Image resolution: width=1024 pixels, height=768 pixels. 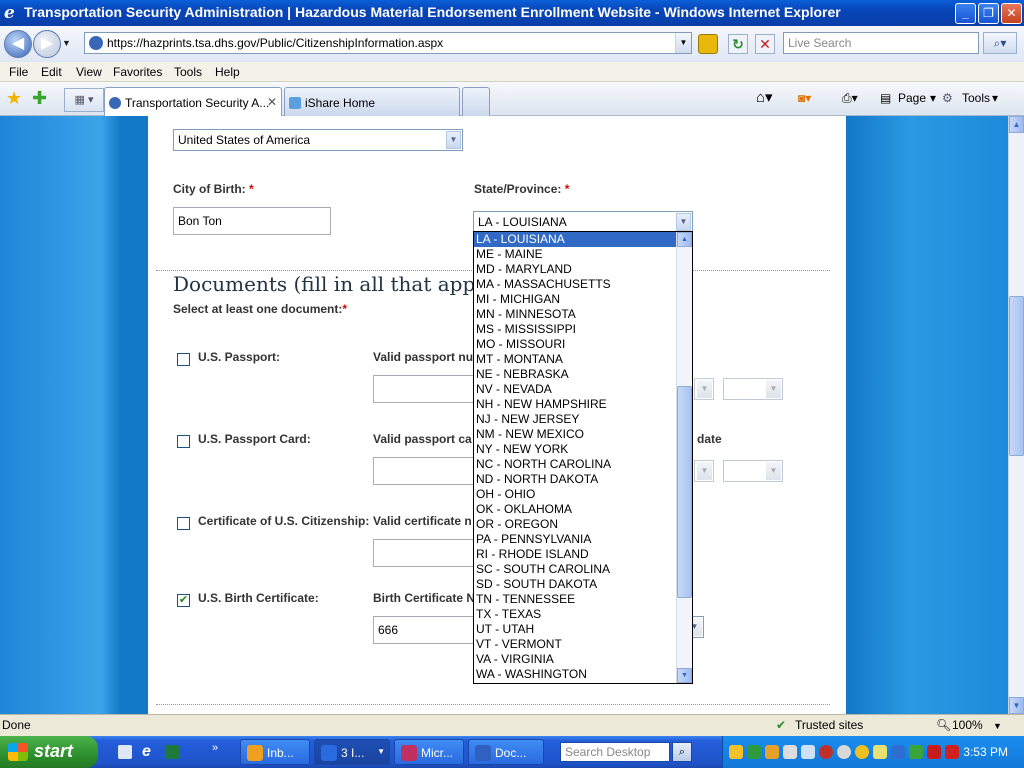 I want to click on page-scrollbar: ▲ ▼, so click(x=1016, y=415).